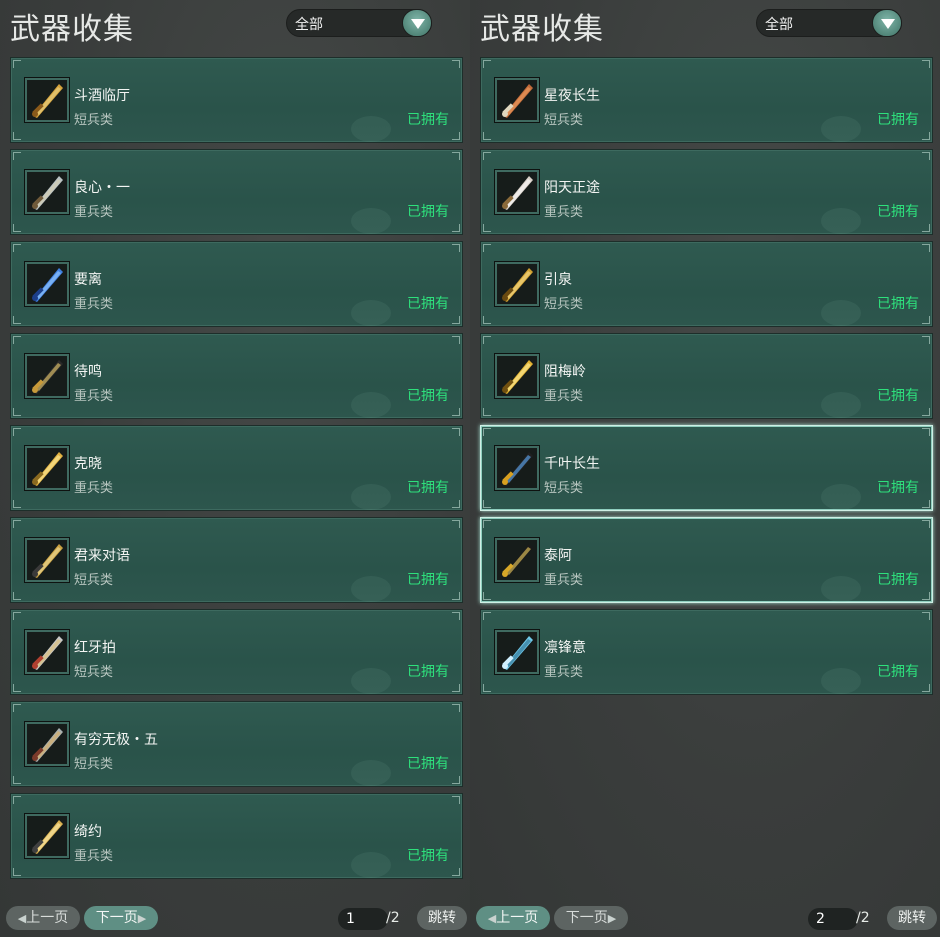 Image resolution: width=940 pixels, height=937 pixels. I want to click on weapon-card: 绮约 重兵类 已拥有, so click(236, 836).